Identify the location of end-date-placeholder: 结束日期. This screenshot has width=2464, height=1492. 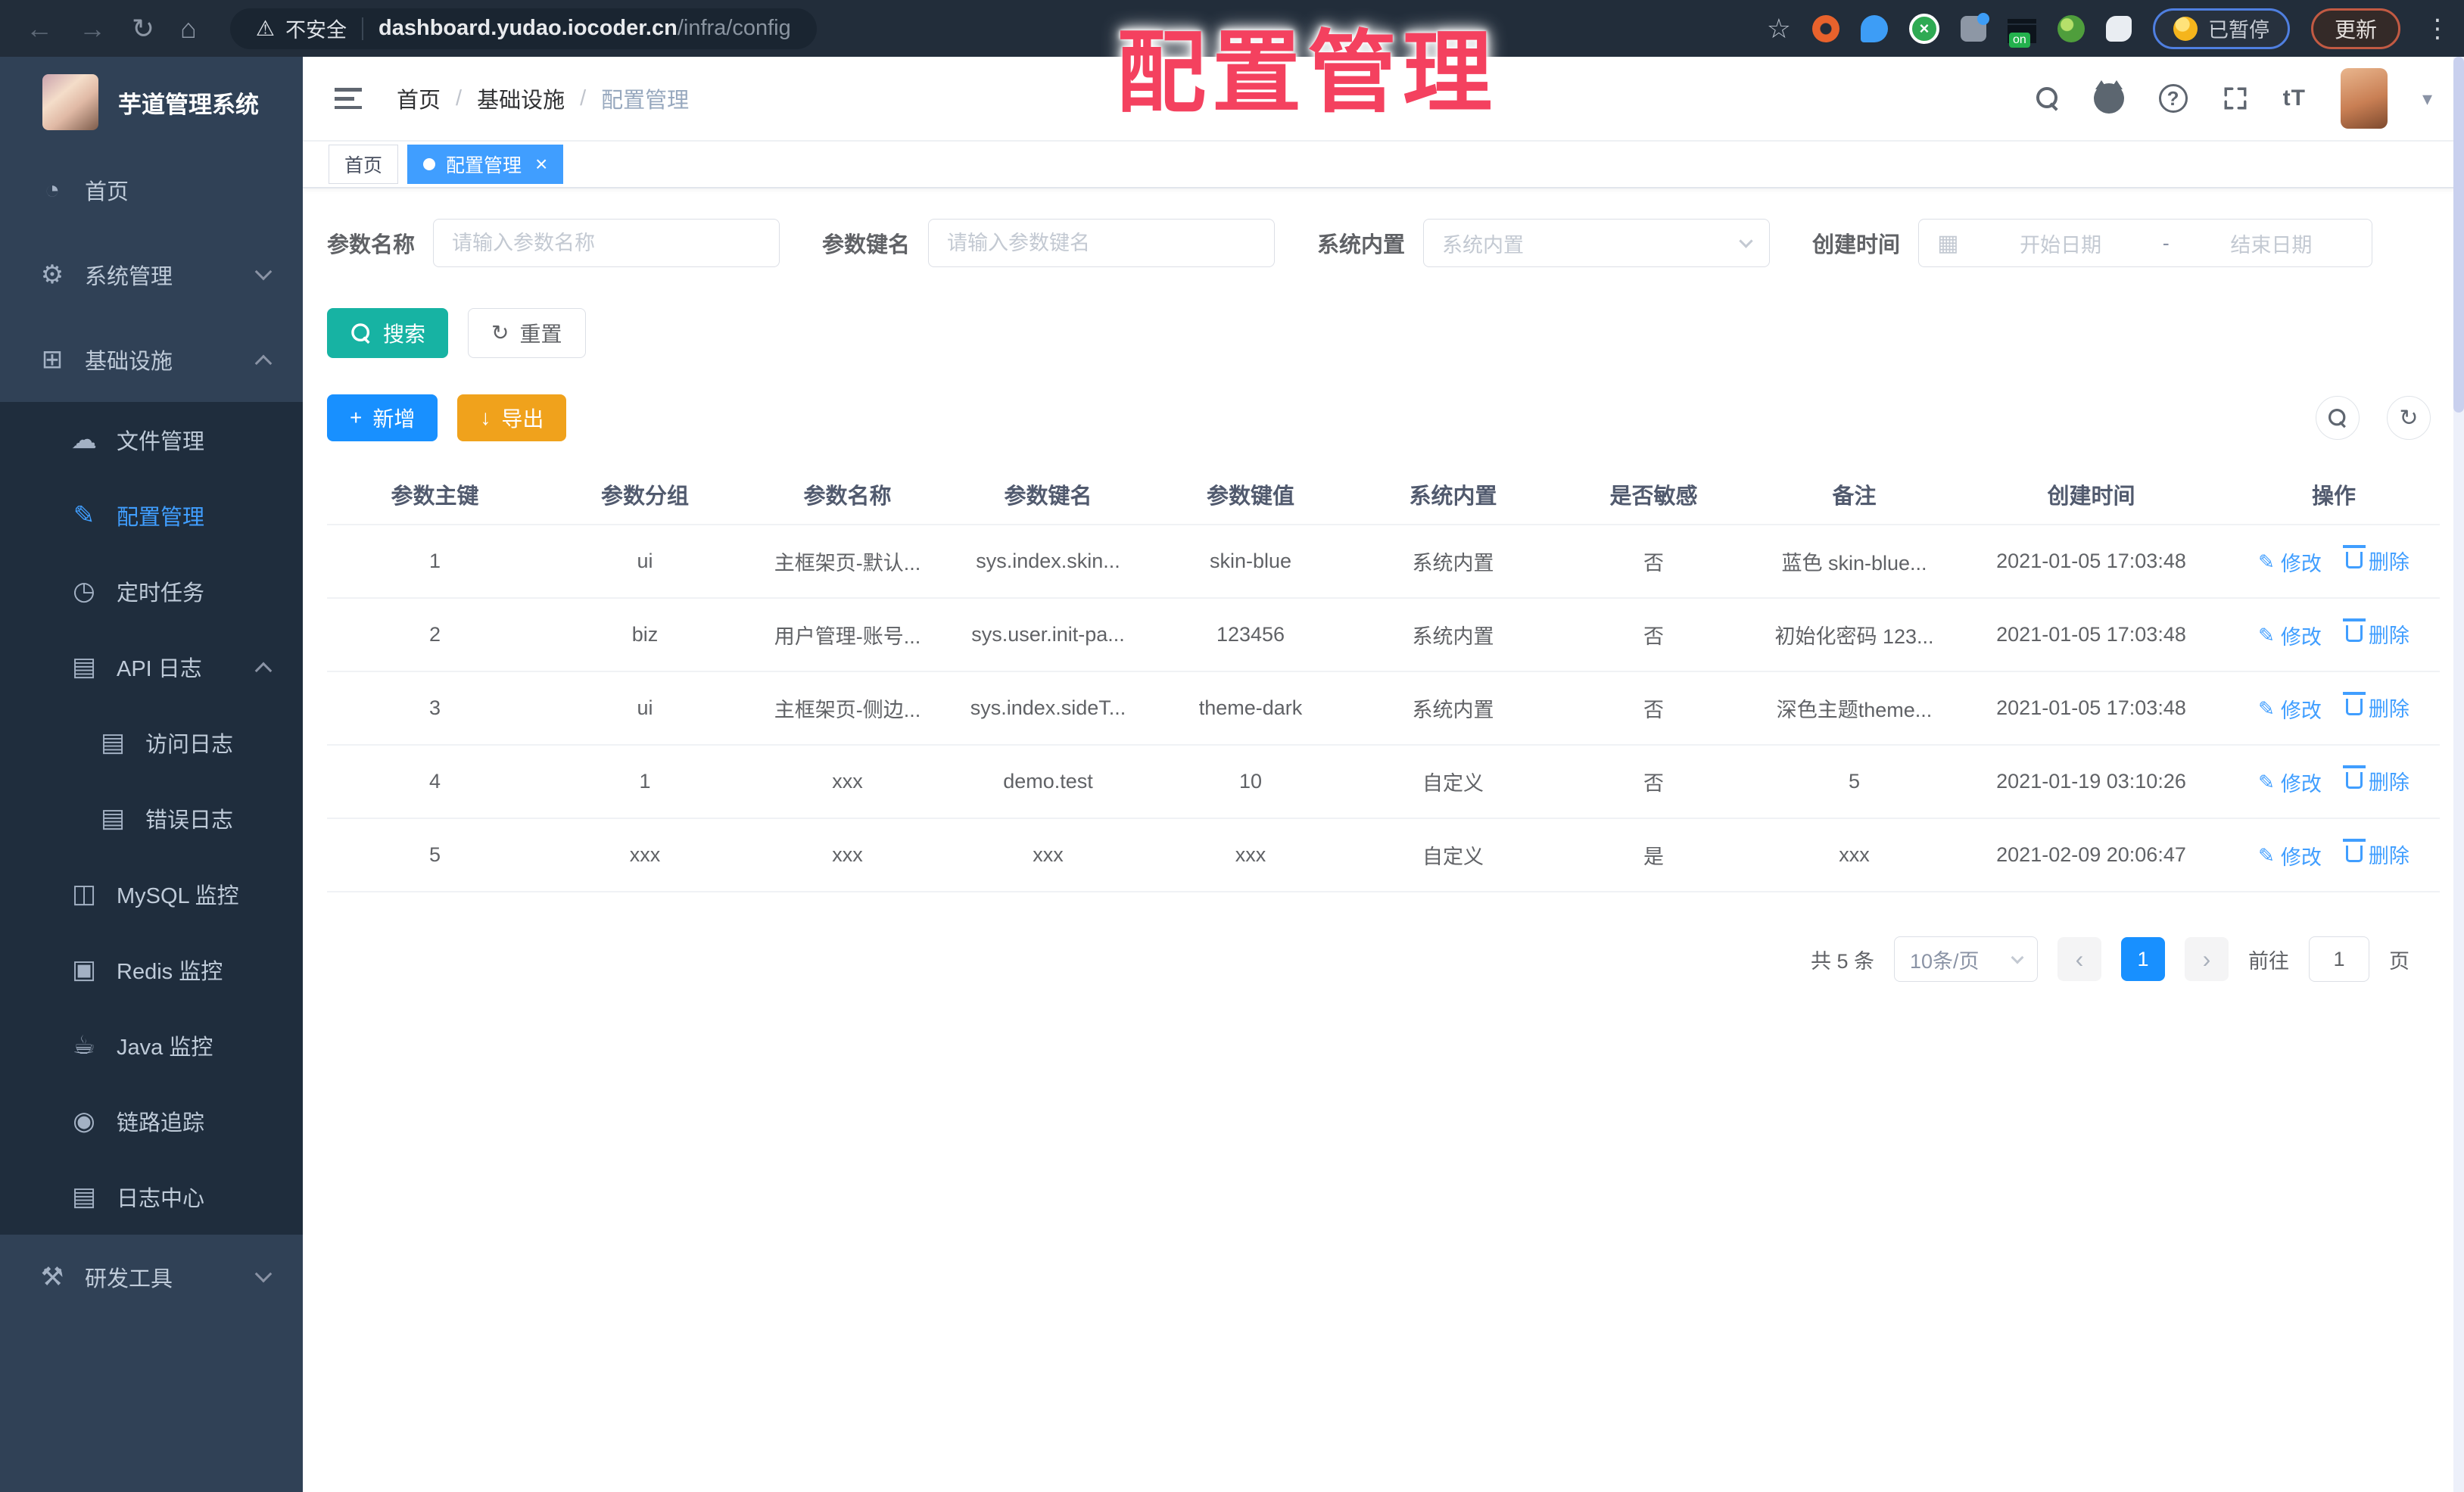
(2271, 243).